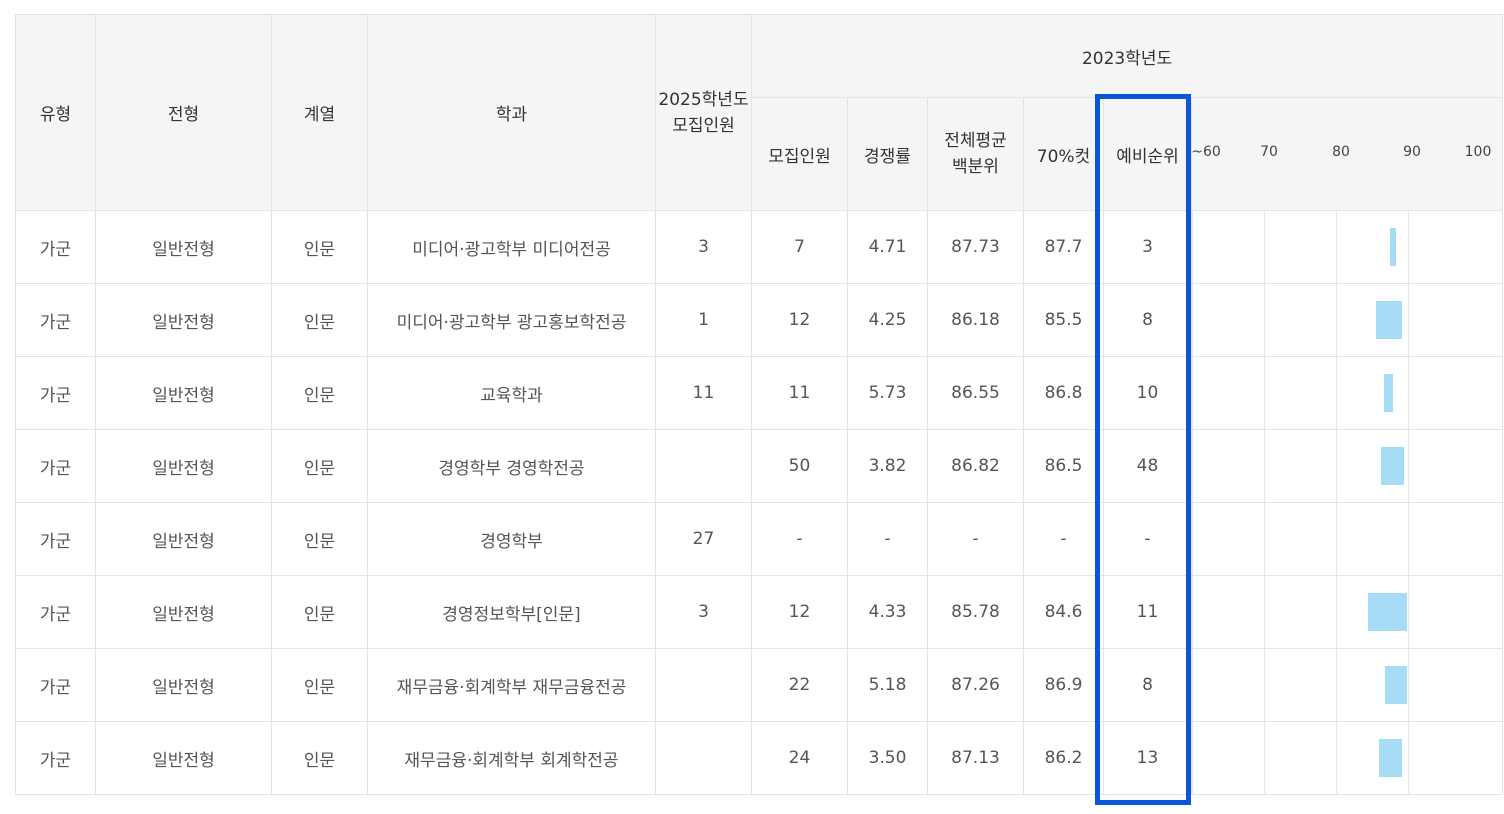  Describe the element at coordinates (1063, 247) in the screenshot. I see `cut-70-cell: 87.7` at that location.